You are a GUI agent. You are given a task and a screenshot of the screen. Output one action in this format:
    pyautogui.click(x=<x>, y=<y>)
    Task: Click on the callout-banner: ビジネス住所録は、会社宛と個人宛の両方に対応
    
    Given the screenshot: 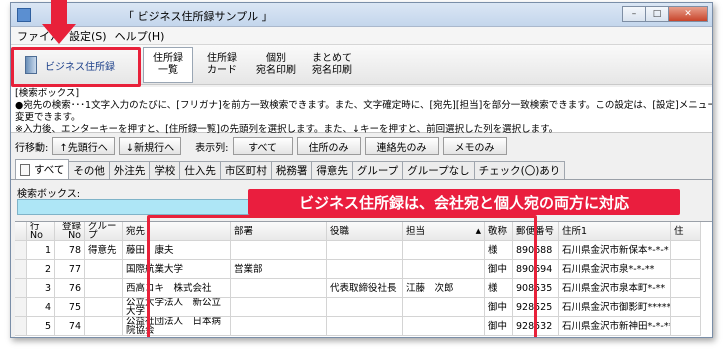 What is the action you would take?
    pyautogui.click(x=464, y=202)
    